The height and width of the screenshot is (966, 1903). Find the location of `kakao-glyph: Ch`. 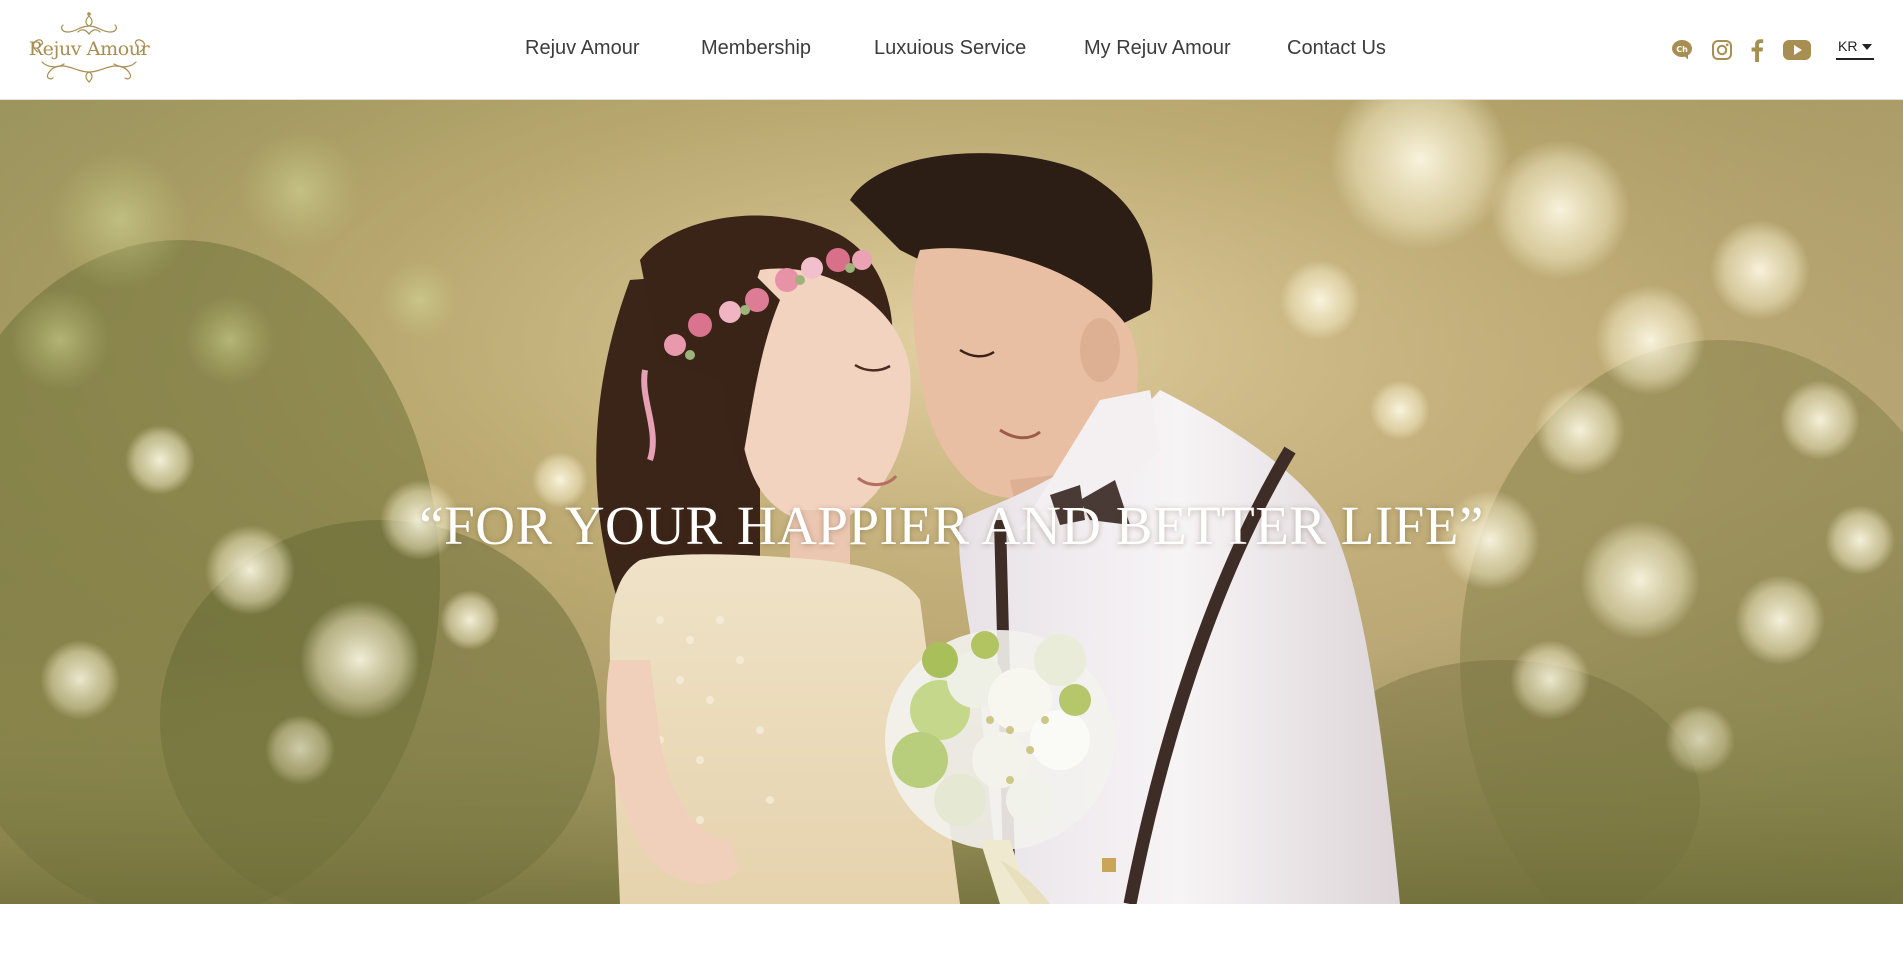

kakao-glyph: Ch is located at coordinates (1682, 49).